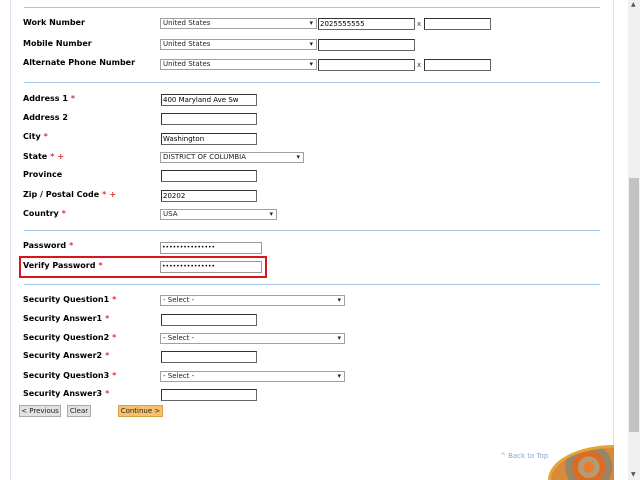 The width and height of the screenshot is (640, 480). Describe the element at coordinates (238, 23) in the screenshot. I see `work-country-select: United States ▾` at that location.